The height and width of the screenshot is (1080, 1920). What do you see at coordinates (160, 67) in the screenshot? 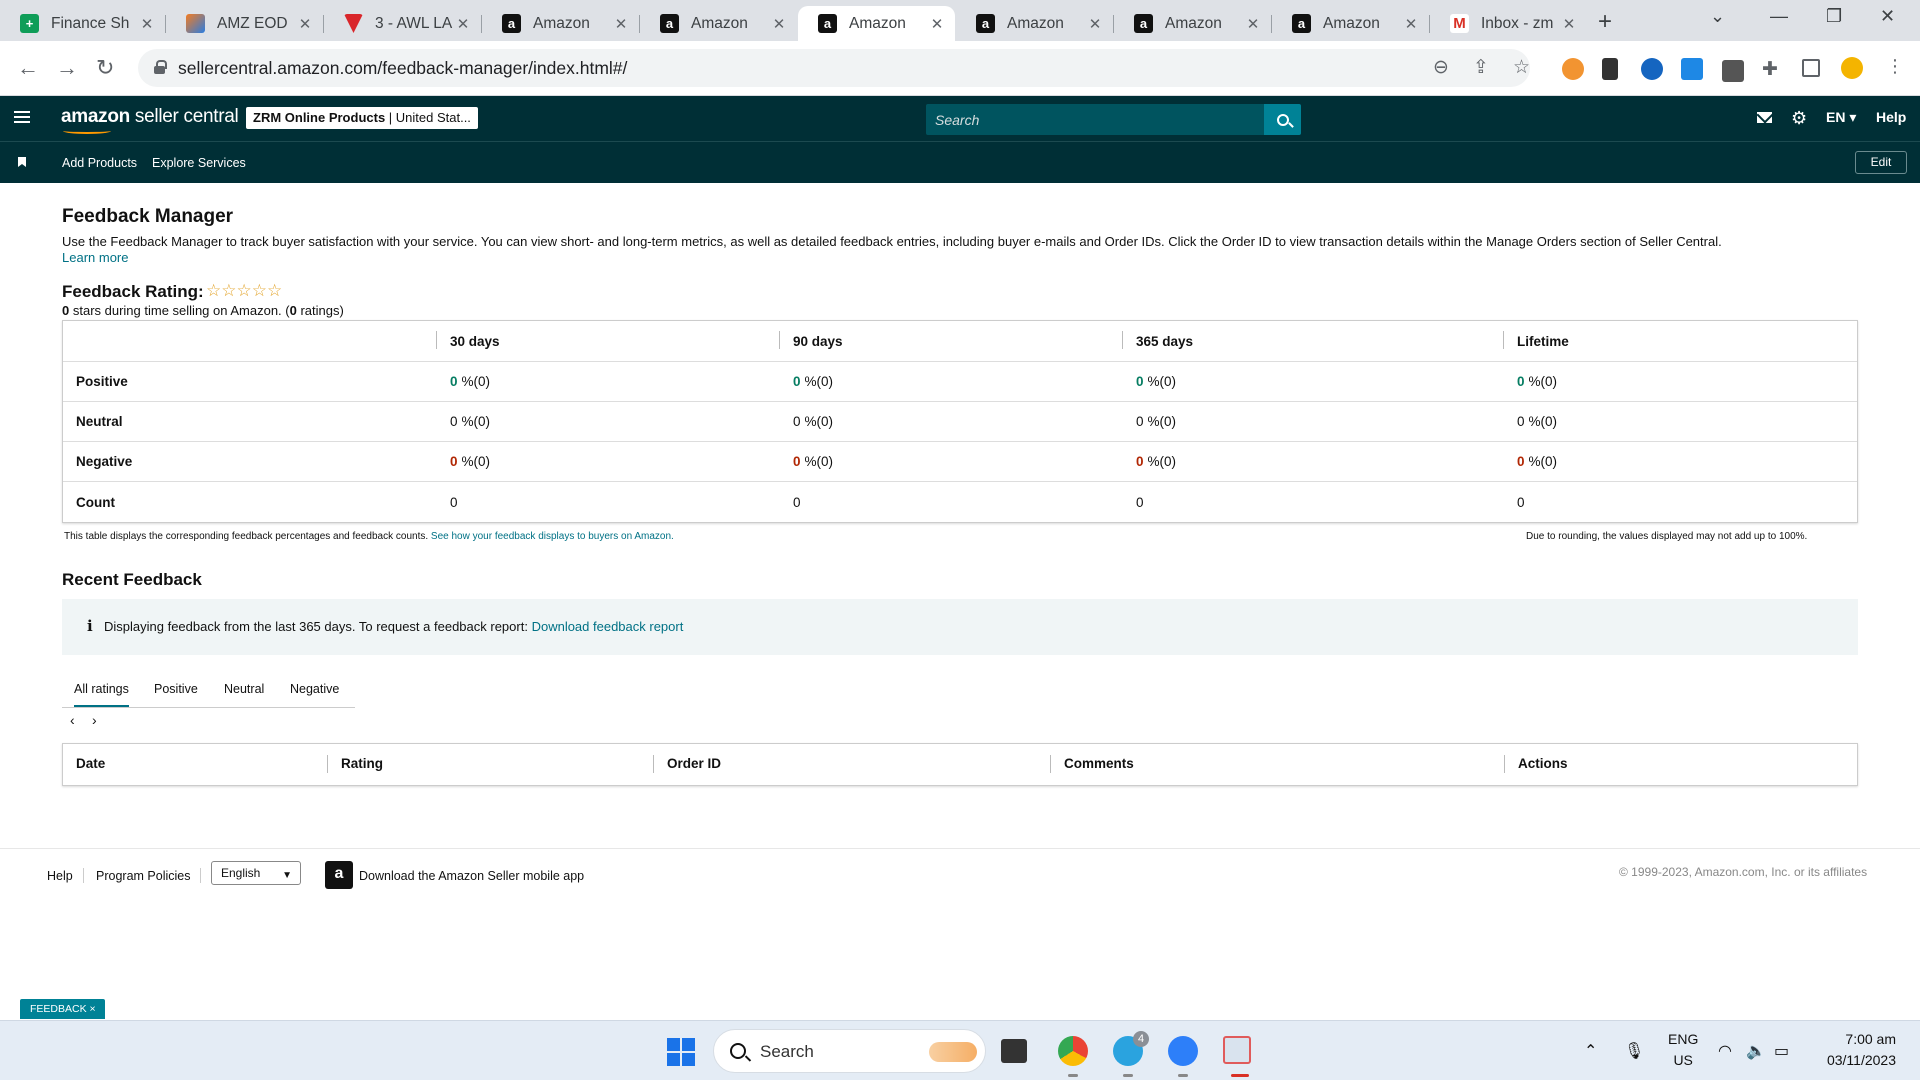
I see `lock-icon` at bounding box center [160, 67].